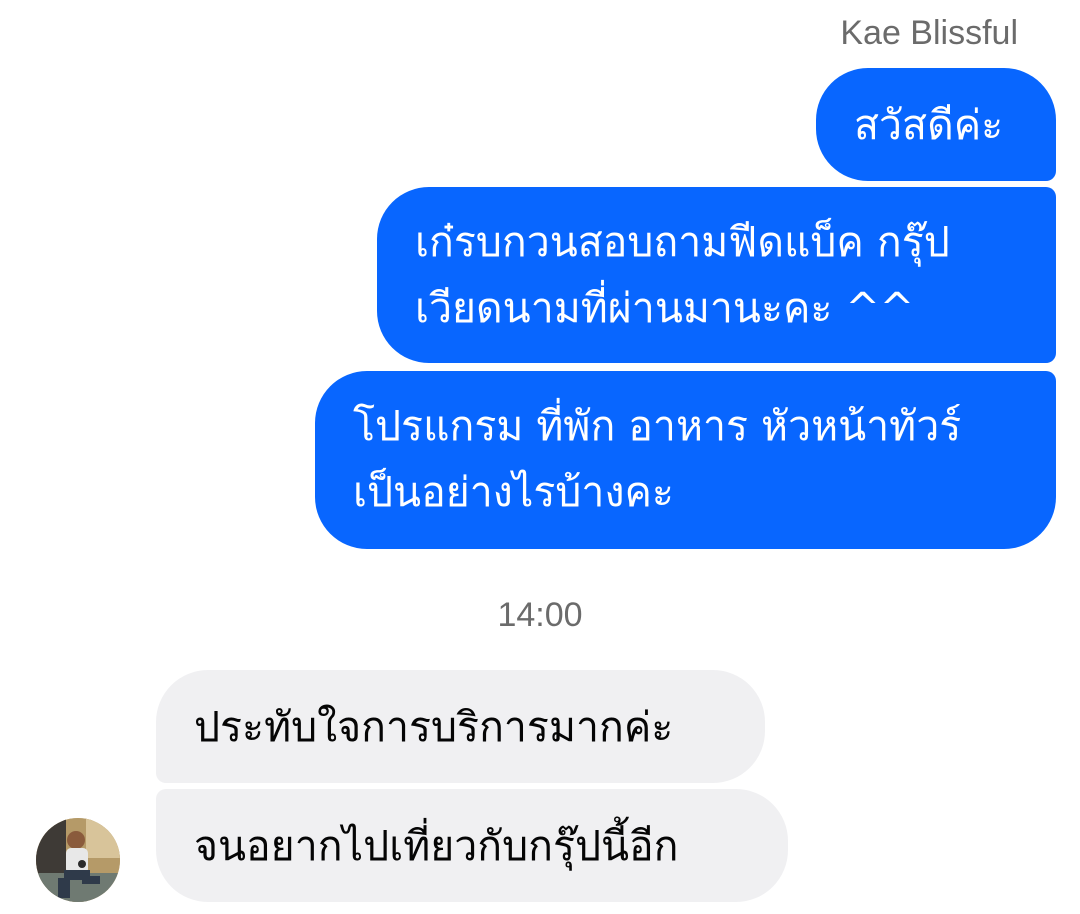 The image size is (1080, 914). Describe the element at coordinates (540, 615) in the screenshot. I see `message-timestamp: 14:00` at that location.